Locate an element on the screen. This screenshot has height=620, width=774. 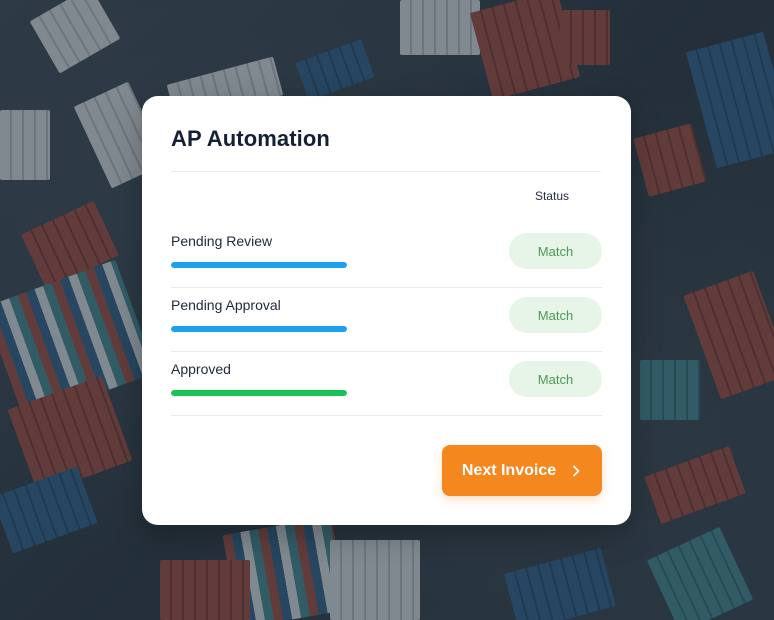
status-column-header: Status is located at coordinates (551, 196).